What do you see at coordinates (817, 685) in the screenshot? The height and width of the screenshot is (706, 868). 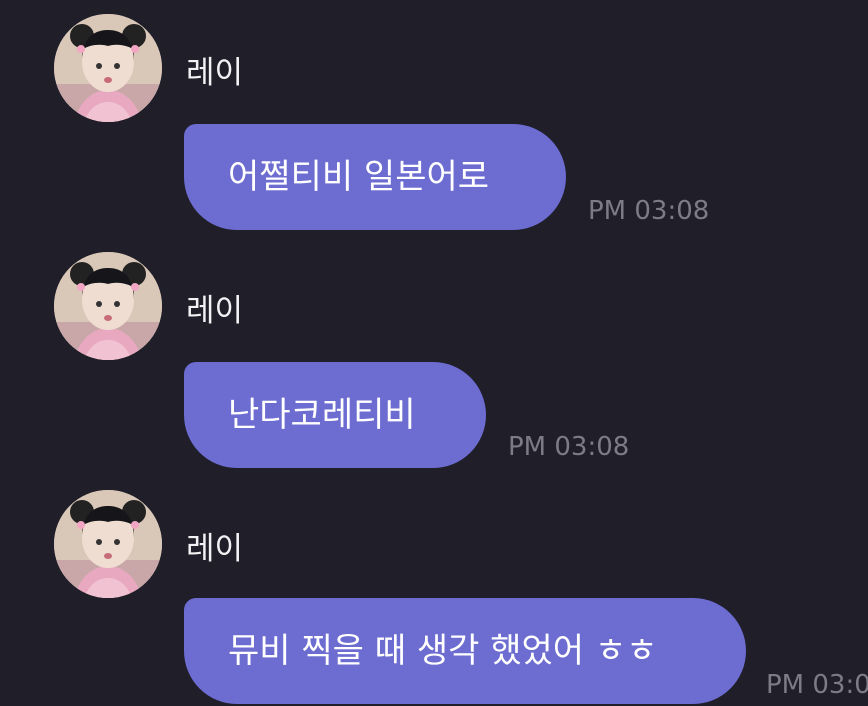 I see `message-time: PM 03:0` at bounding box center [817, 685].